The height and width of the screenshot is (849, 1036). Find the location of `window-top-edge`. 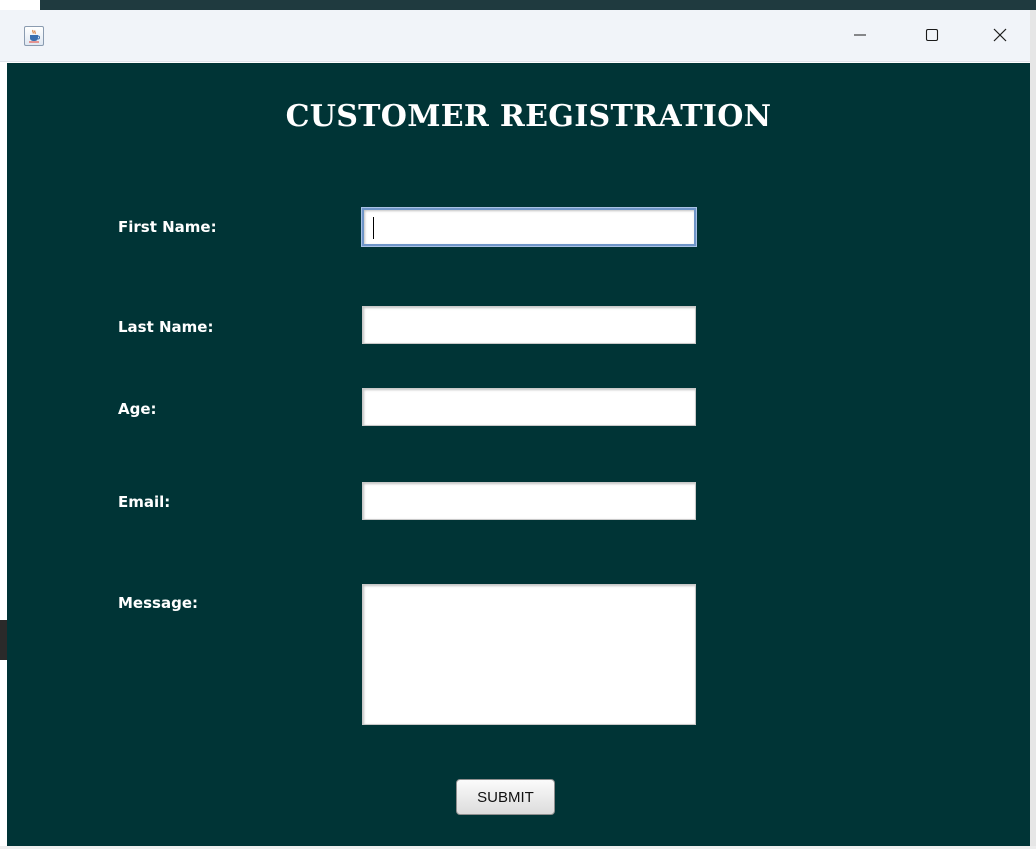

window-top-edge is located at coordinates (538, 5).